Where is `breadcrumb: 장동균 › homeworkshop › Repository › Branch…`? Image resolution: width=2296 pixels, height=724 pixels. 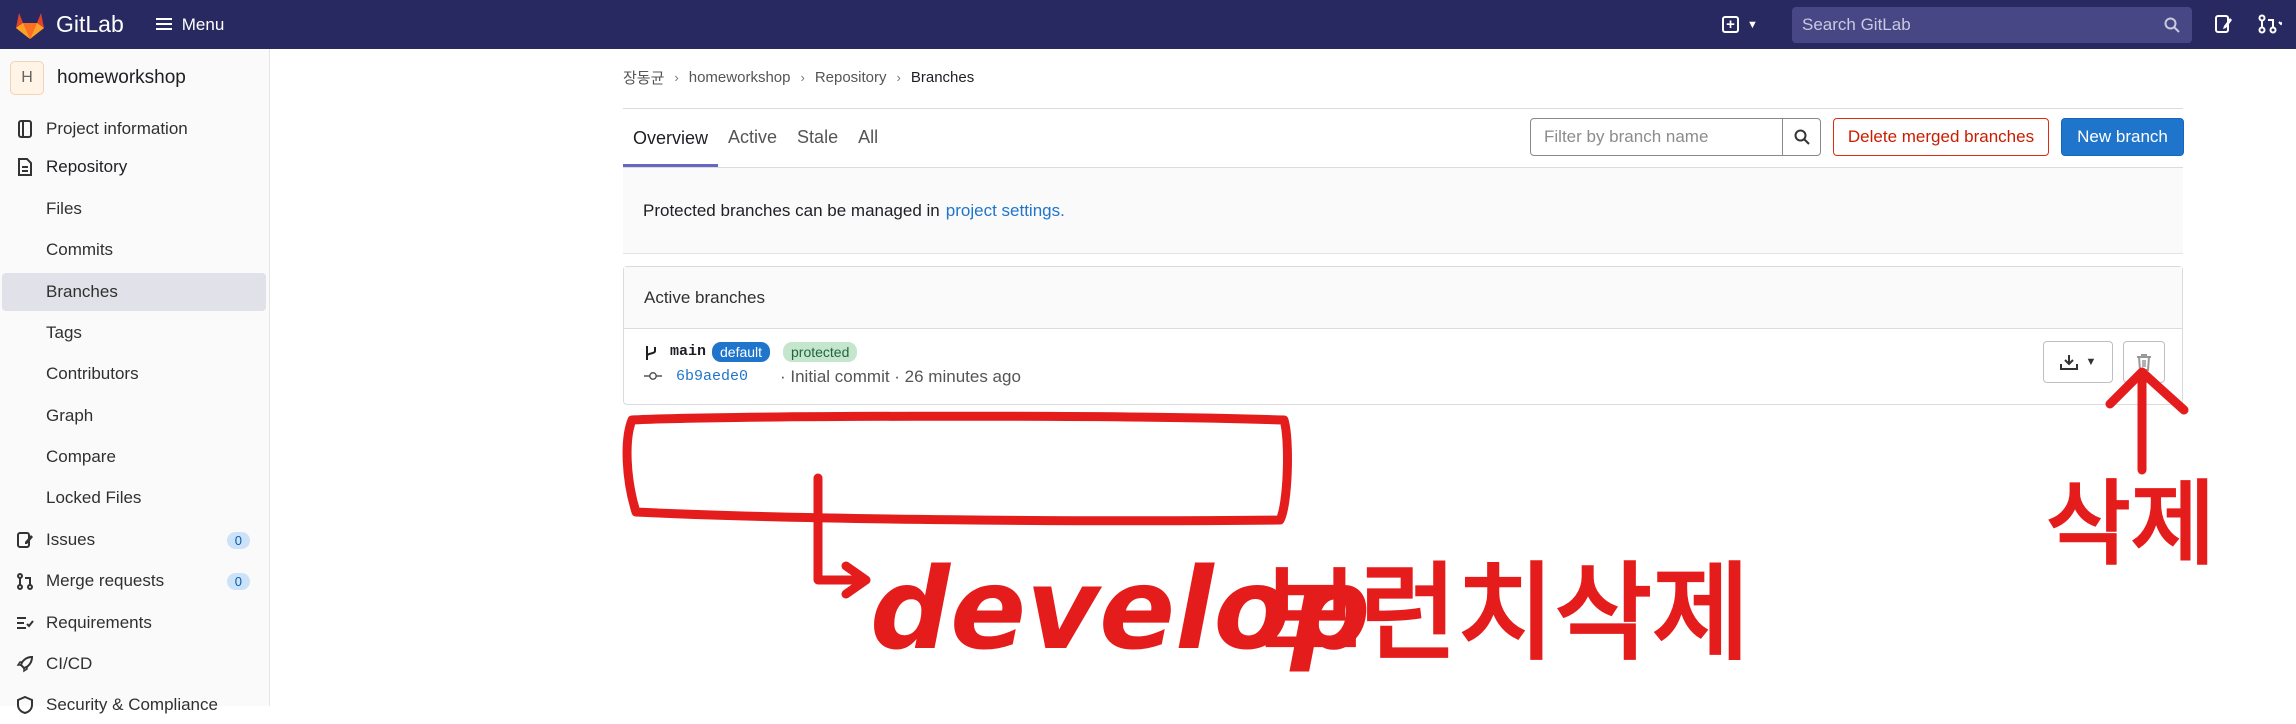
breadcrumb: 장동균 › homeworkshop › Repository › Branch… is located at coordinates (803, 77).